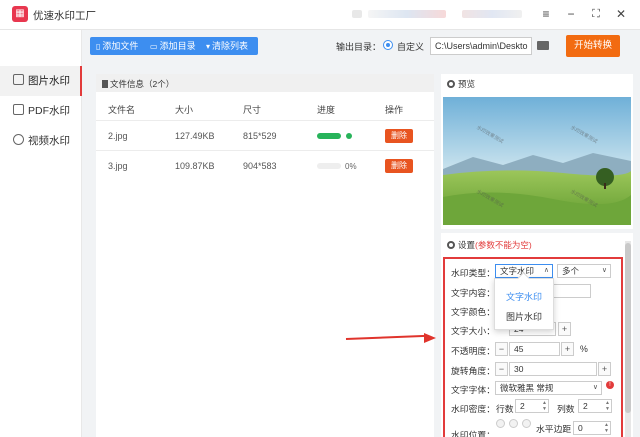 Image resolution: width=640 pixels, height=437 pixels. What do you see at coordinates (195, 166) in the screenshot?
I see `file-size: 109.87KB` at bounding box center [195, 166].